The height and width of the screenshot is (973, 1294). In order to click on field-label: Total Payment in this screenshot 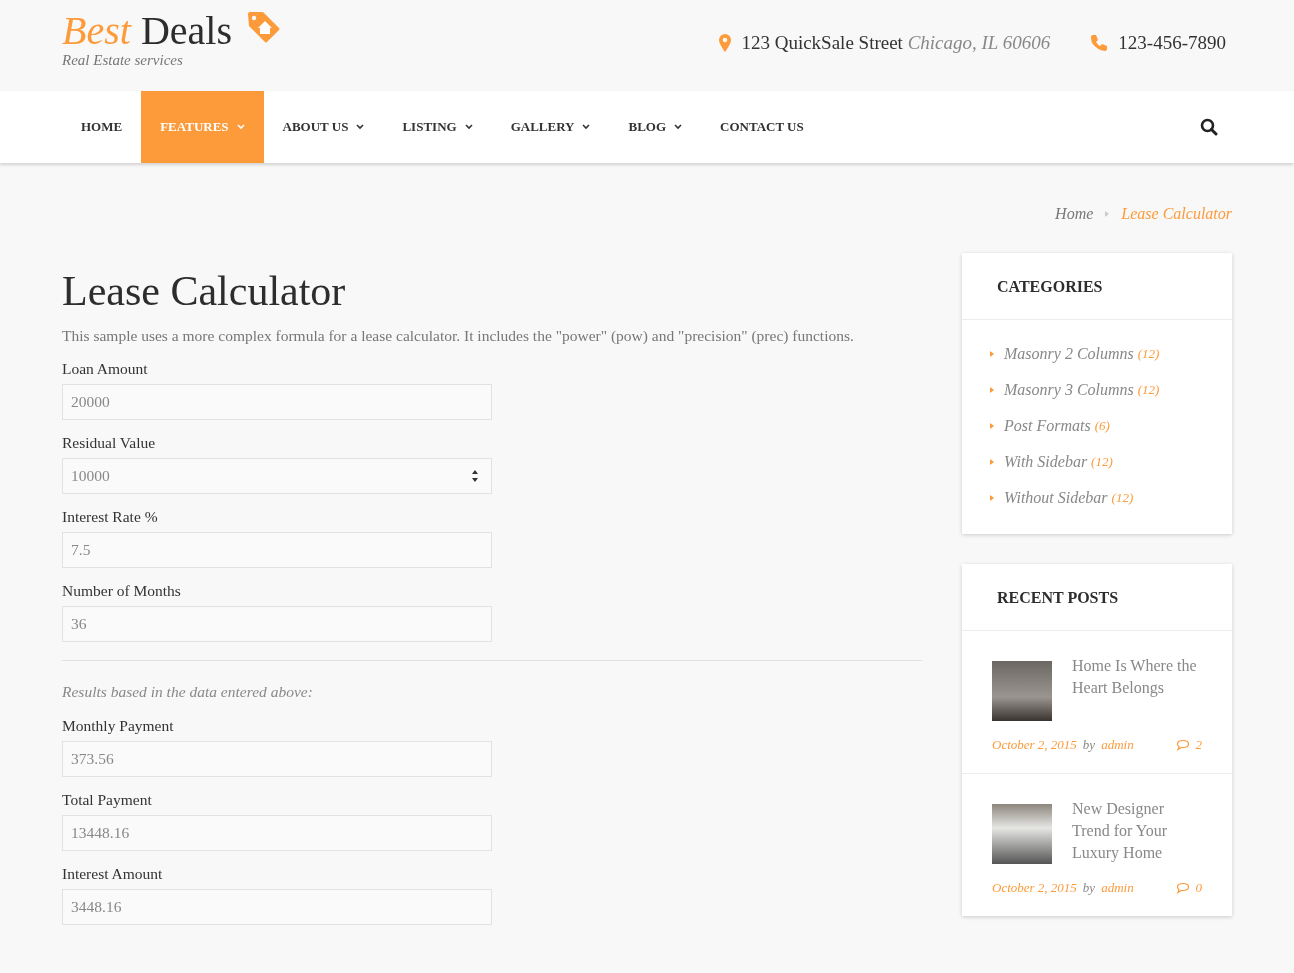, I will do `click(107, 800)`.